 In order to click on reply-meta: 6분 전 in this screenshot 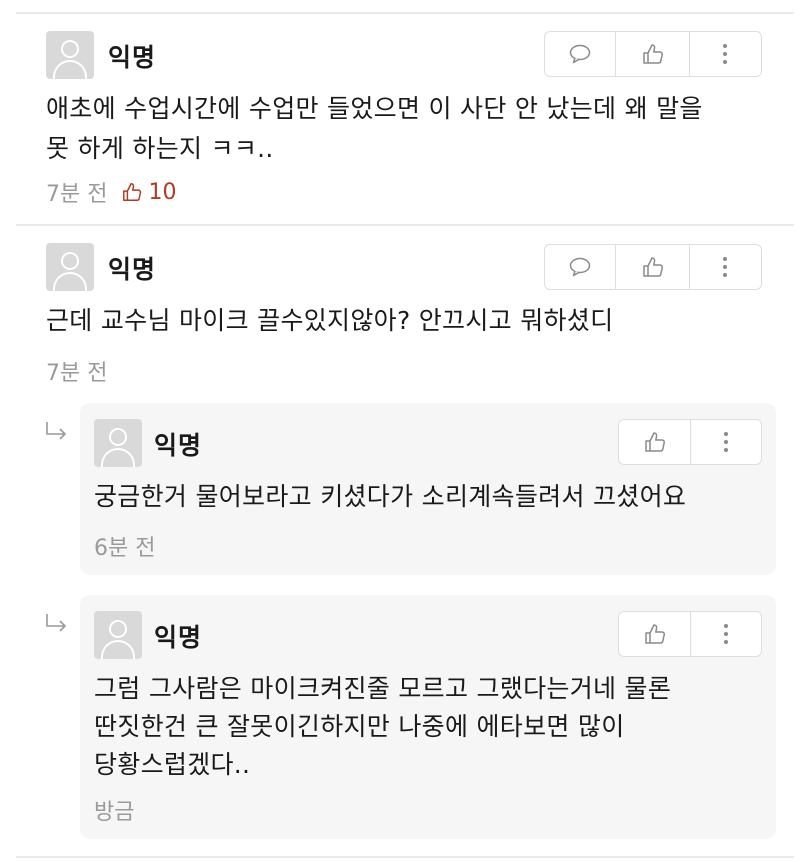, I will do `click(124, 546)`.